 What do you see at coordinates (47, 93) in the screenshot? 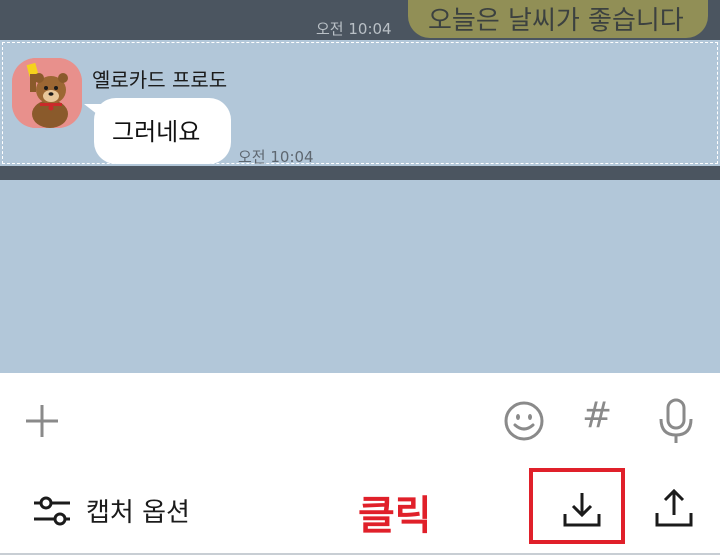
I see `frodo-avatar-icon` at bounding box center [47, 93].